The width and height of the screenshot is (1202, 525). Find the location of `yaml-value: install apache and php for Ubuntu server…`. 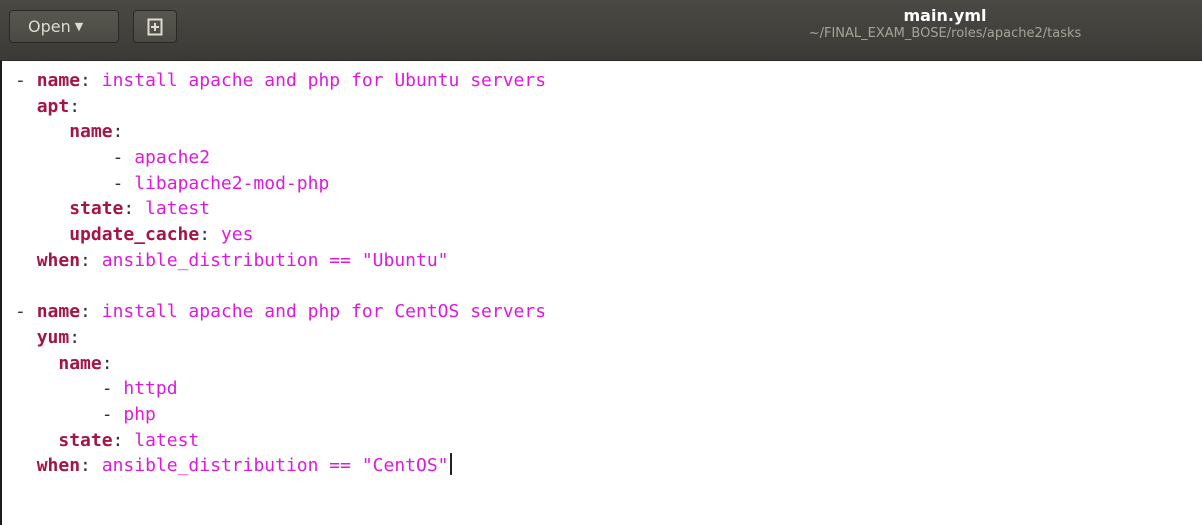

yaml-value: install apache and php for Ubuntu server… is located at coordinates (324, 80).